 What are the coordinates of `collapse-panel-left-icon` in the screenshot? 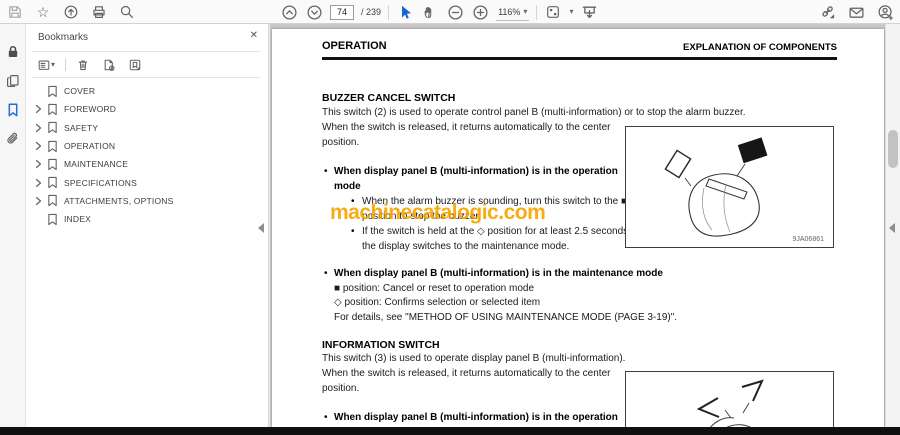 It's located at (261, 228).